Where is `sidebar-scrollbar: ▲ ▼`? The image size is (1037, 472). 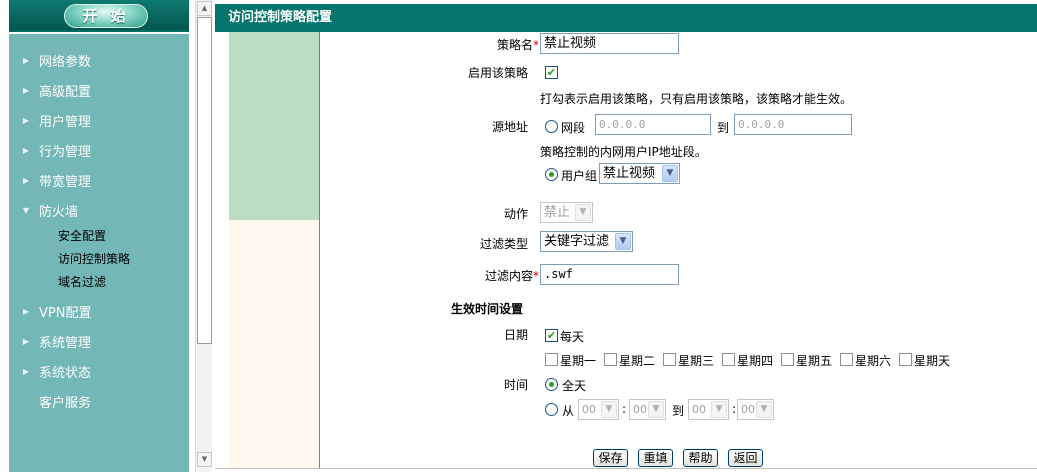
sidebar-scrollbar: ▲ ▼ is located at coordinates (203, 236).